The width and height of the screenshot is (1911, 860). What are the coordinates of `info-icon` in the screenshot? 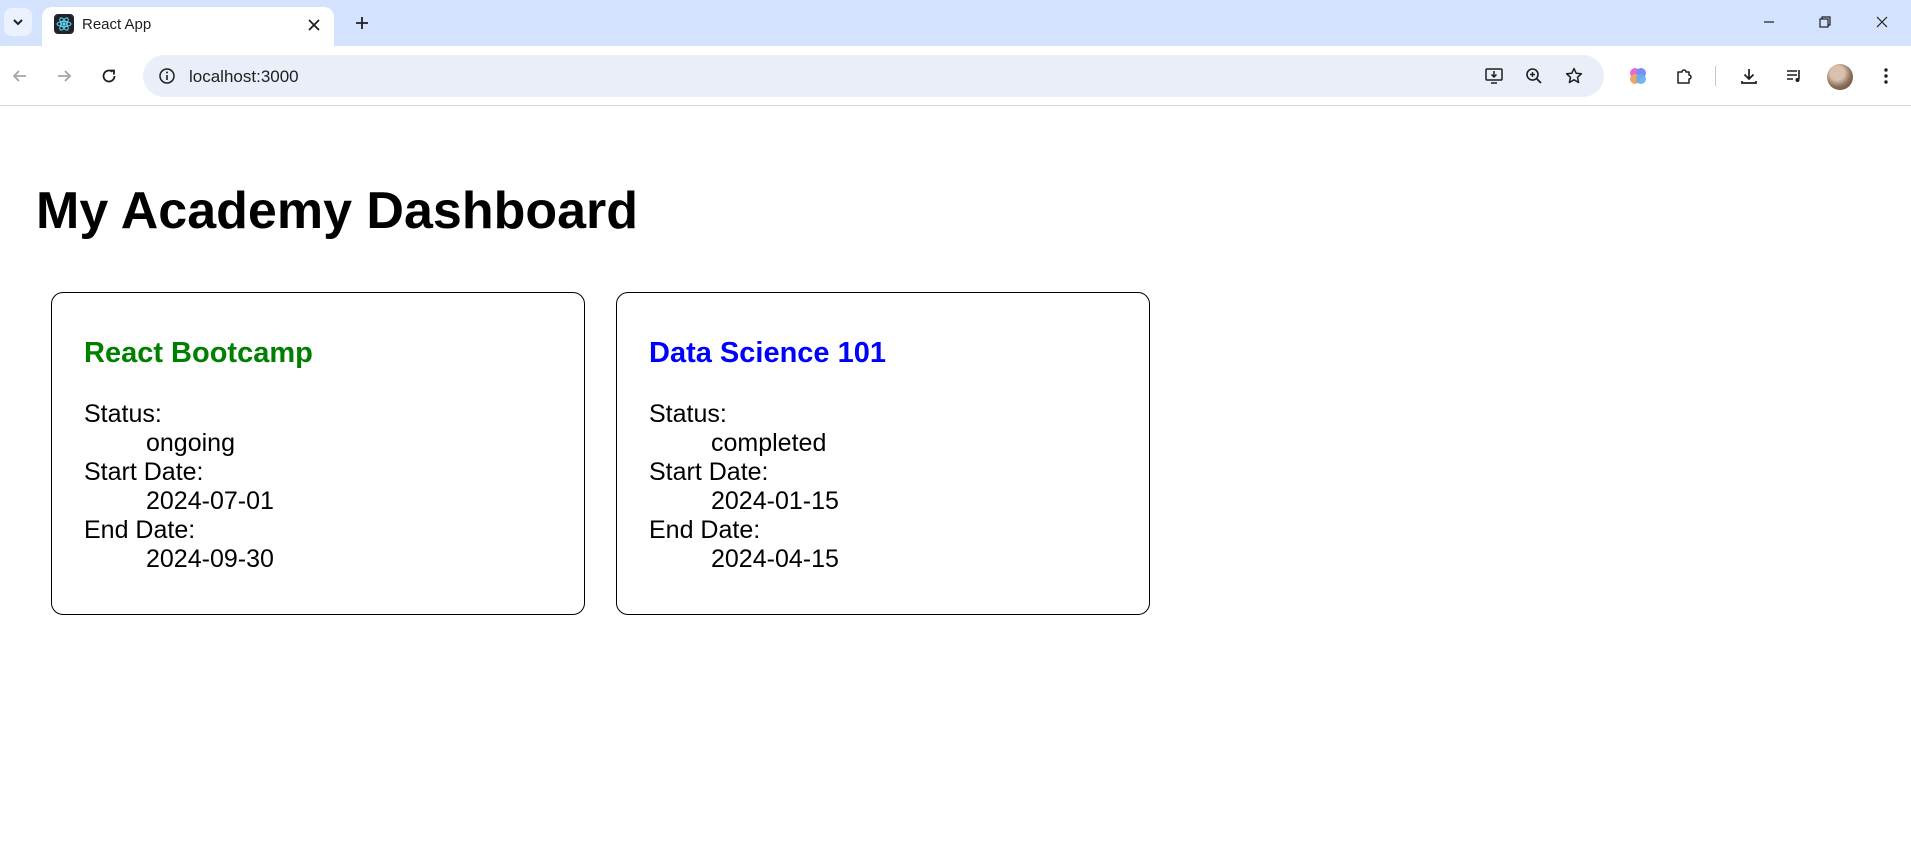 It's located at (167, 76).